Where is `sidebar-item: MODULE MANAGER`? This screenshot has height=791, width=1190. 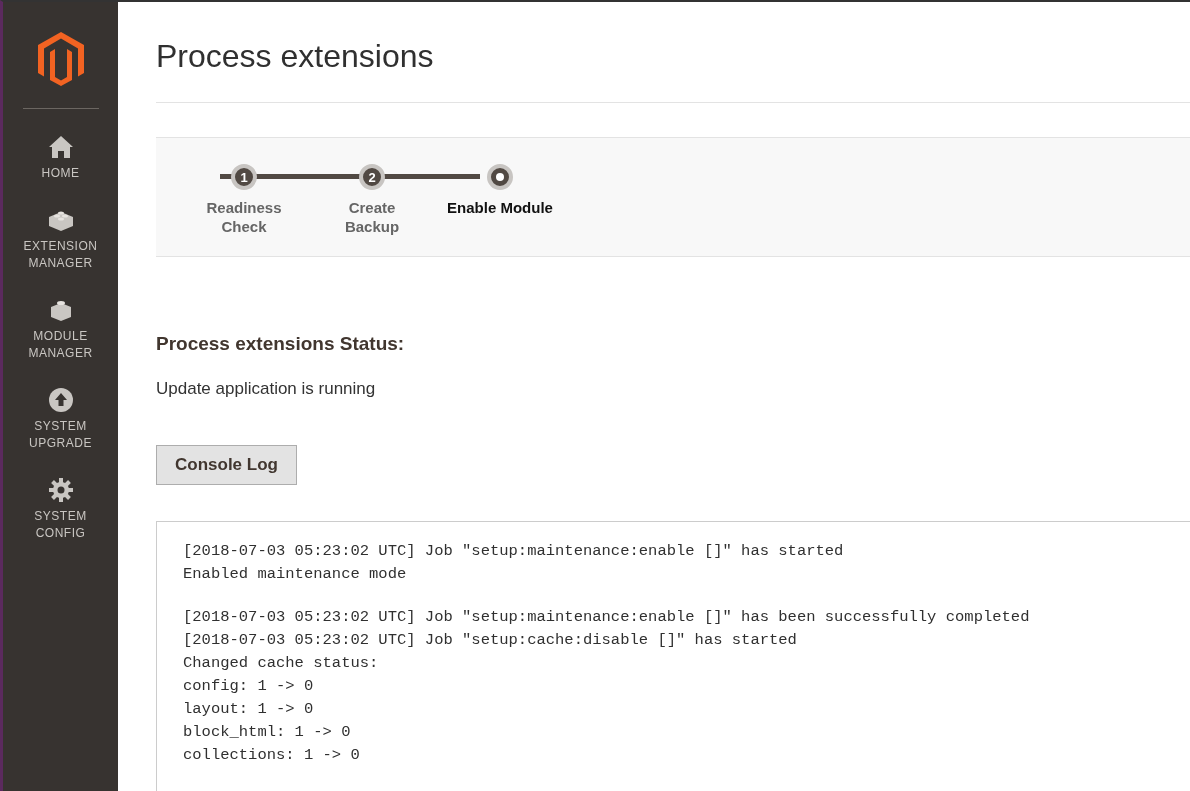
sidebar-item: MODULE MANAGER is located at coordinates (60, 330).